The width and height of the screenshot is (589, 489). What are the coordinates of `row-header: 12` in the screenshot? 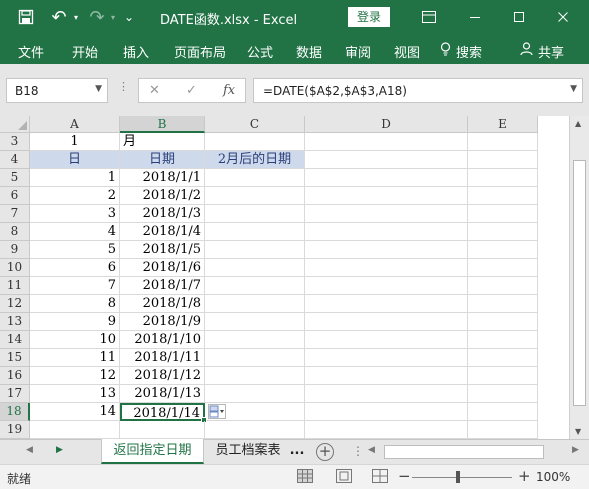 It's located at (15, 304).